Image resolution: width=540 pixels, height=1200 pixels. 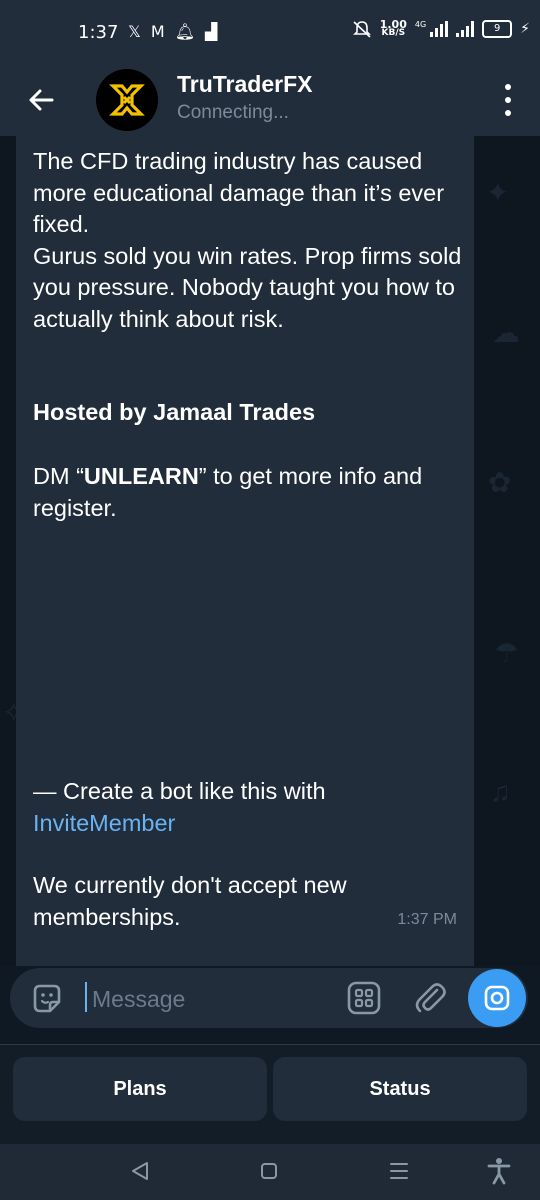 What do you see at coordinates (211, 31) in the screenshot?
I see `signal-app-icon: ▟` at bounding box center [211, 31].